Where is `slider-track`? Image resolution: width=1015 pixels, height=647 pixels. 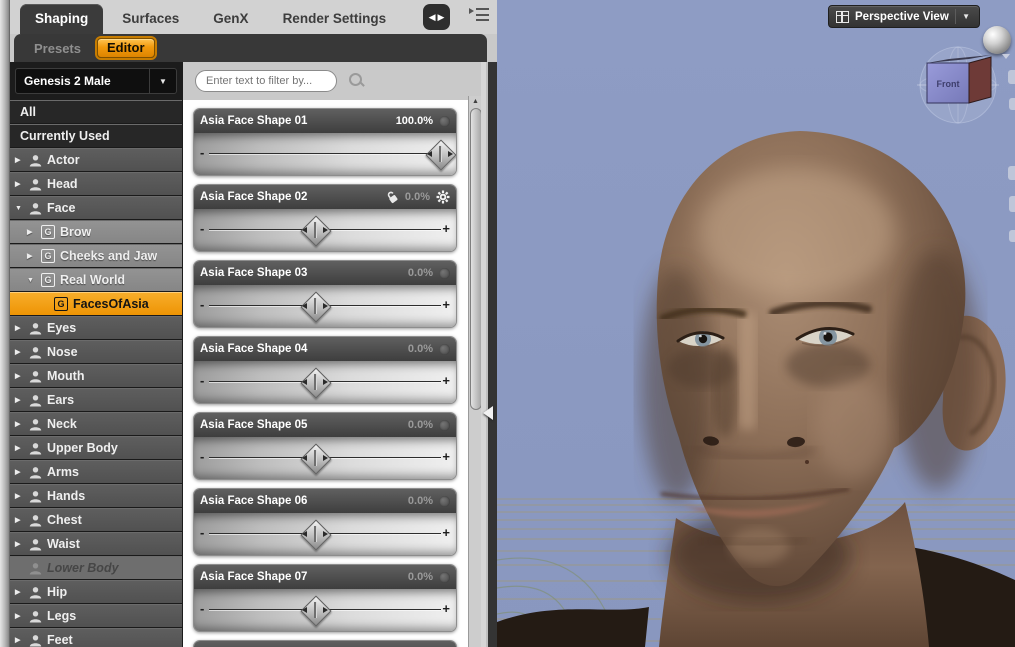
slider-track is located at coordinates (325, 153).